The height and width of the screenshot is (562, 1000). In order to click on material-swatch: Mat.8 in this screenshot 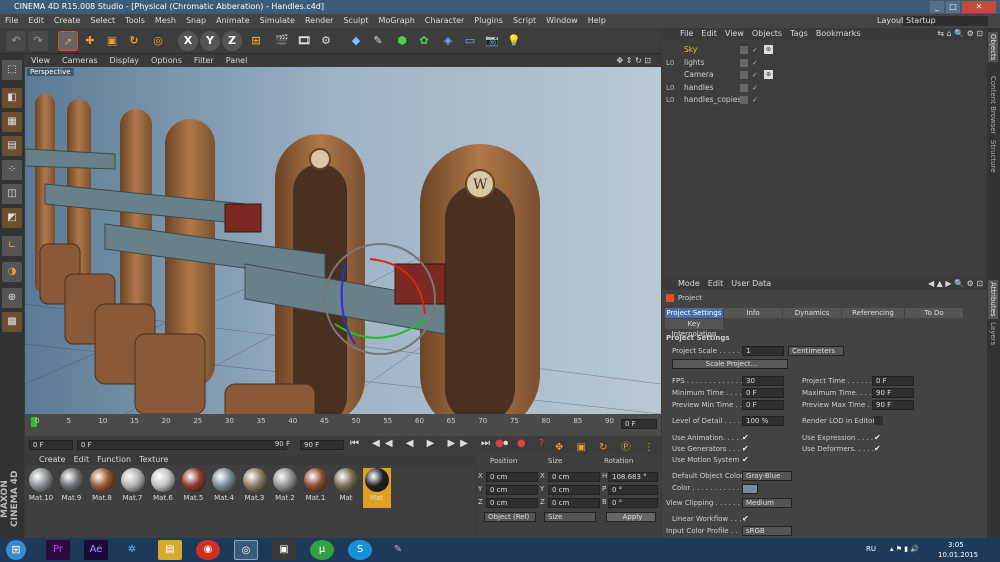, I will do `click(102, 488)`.